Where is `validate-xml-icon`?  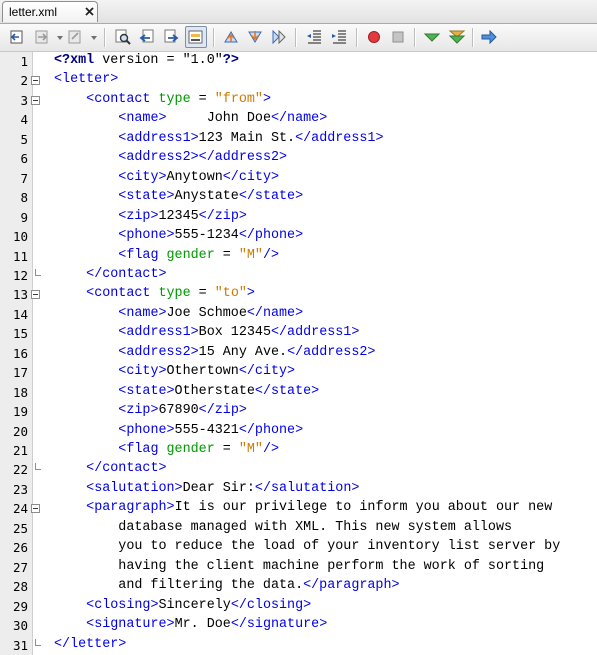 validate-xml-icon is located at coordinates (457, 37).